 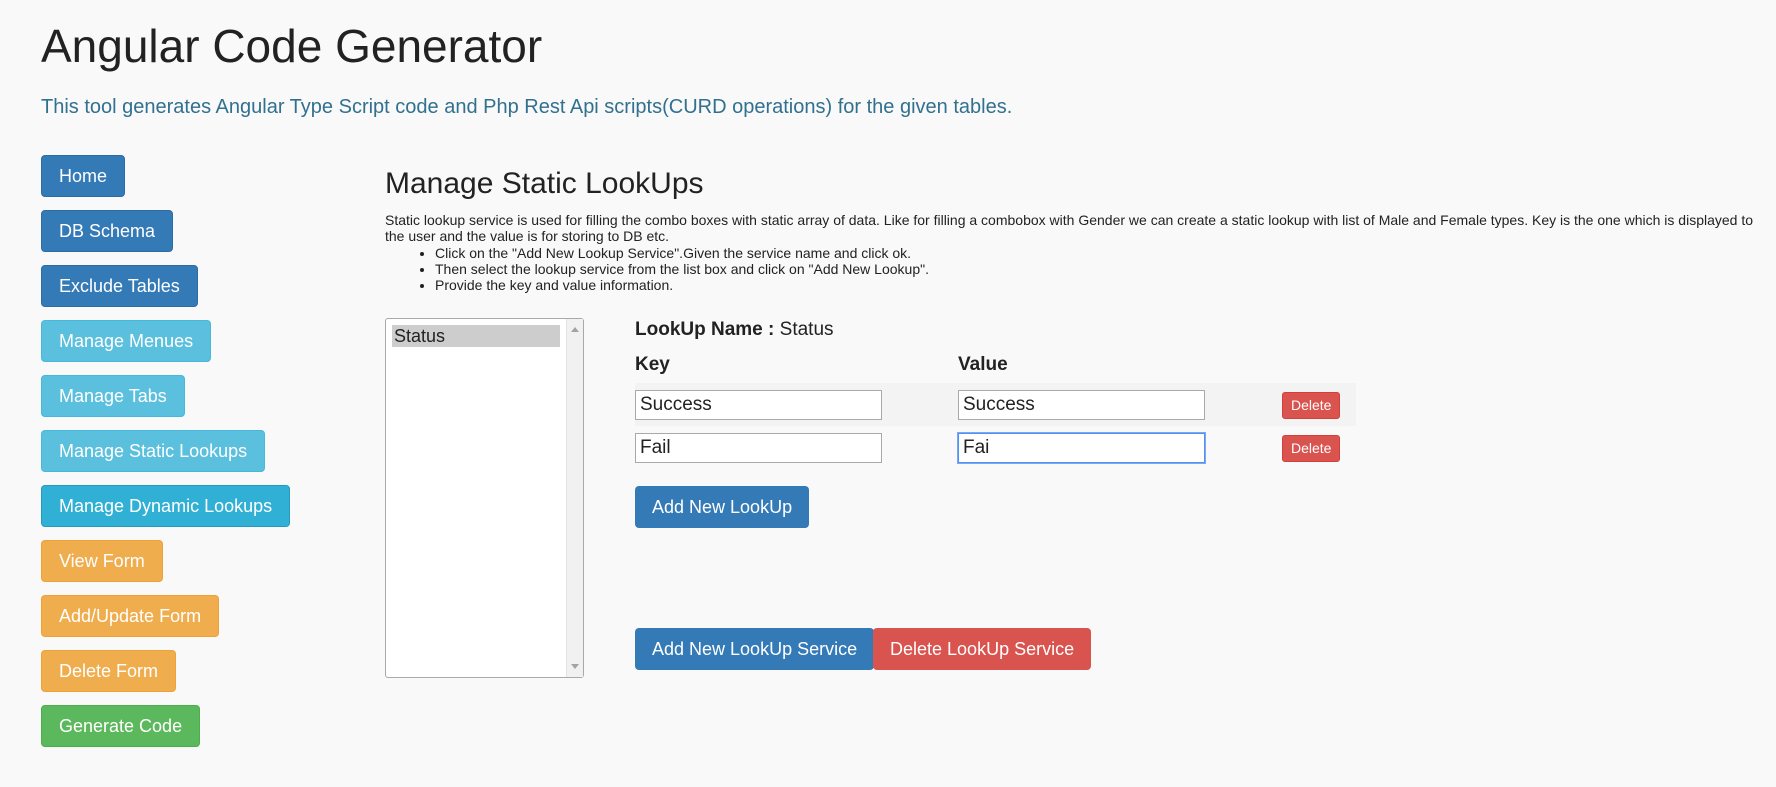 I want to click on lookup-name: LookUp Name : Status, so click(x=734, y=330).